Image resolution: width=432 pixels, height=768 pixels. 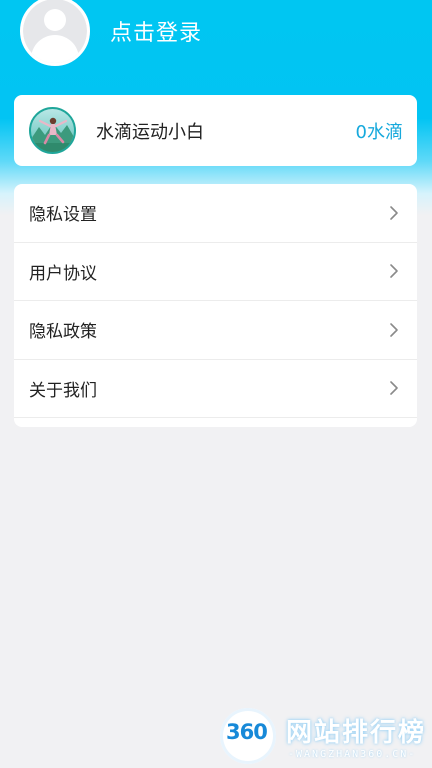 I want to click on watermark-logo: 360 网站排行榜 -WANGZHAN360.CN-, so click(x=326, y=737).